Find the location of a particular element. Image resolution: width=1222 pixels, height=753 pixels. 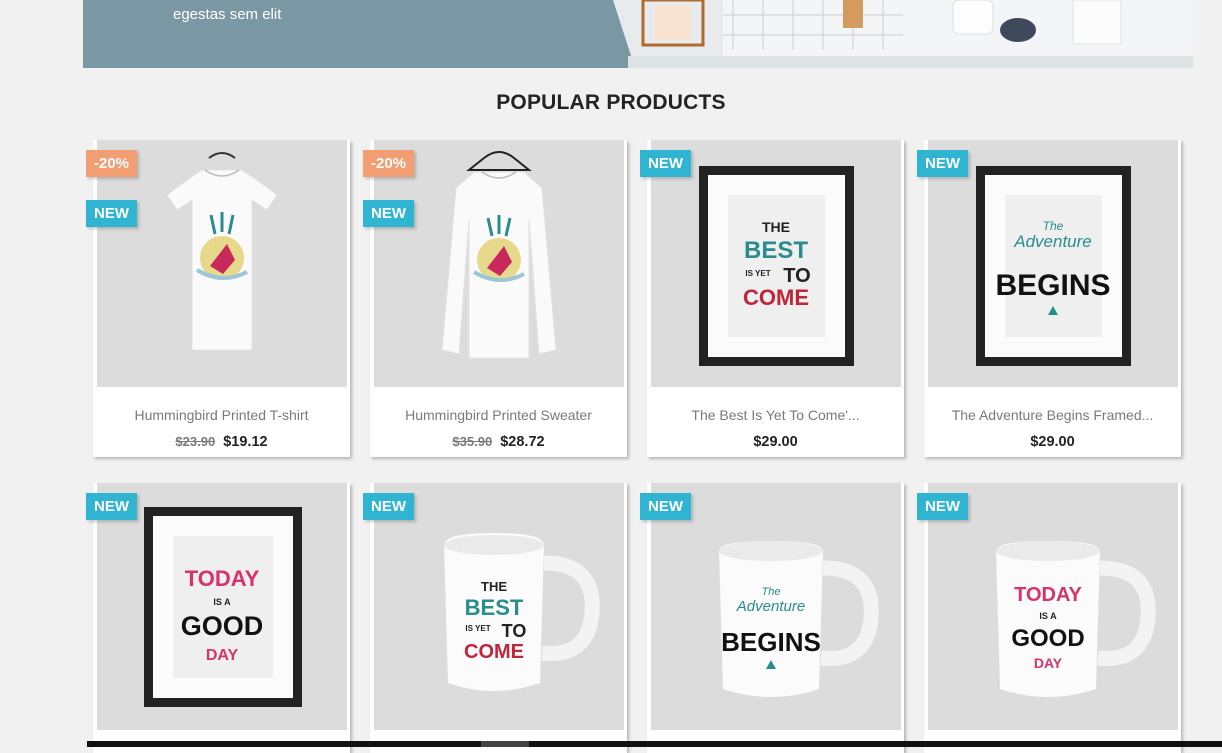

popular-products-title: POPULAR PRODUCTS is located at coordinates (611, 102).